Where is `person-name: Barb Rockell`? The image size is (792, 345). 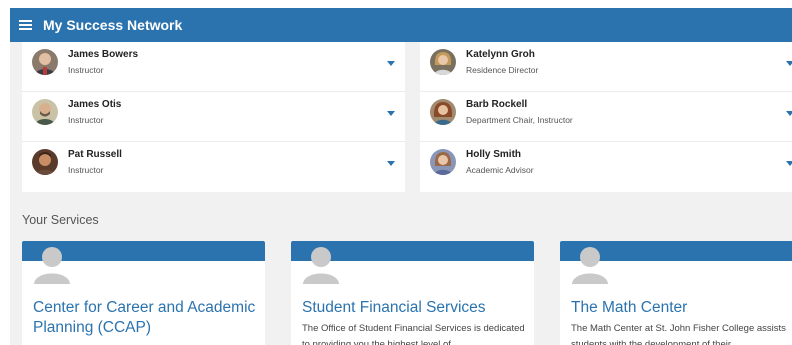 person-name: Barb Rockell is located at coordinates (497, 104).